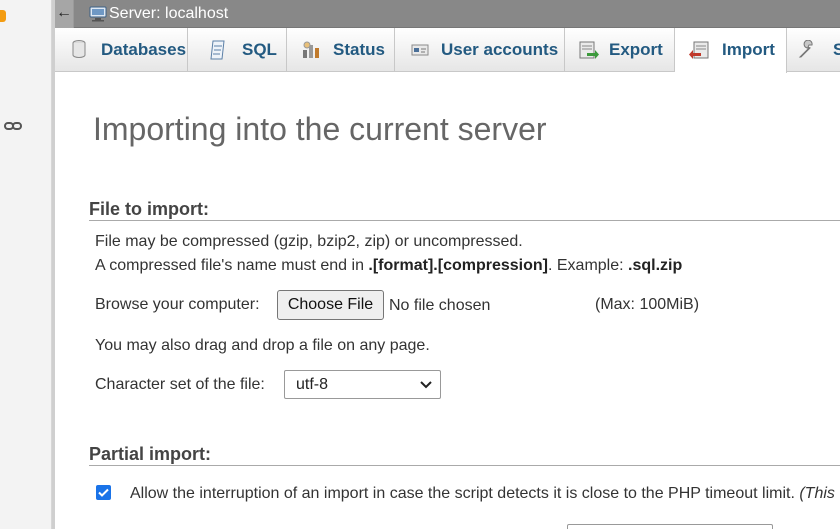  I want to click on max-size-text: (Max: 100MiB), so click(647, 304).